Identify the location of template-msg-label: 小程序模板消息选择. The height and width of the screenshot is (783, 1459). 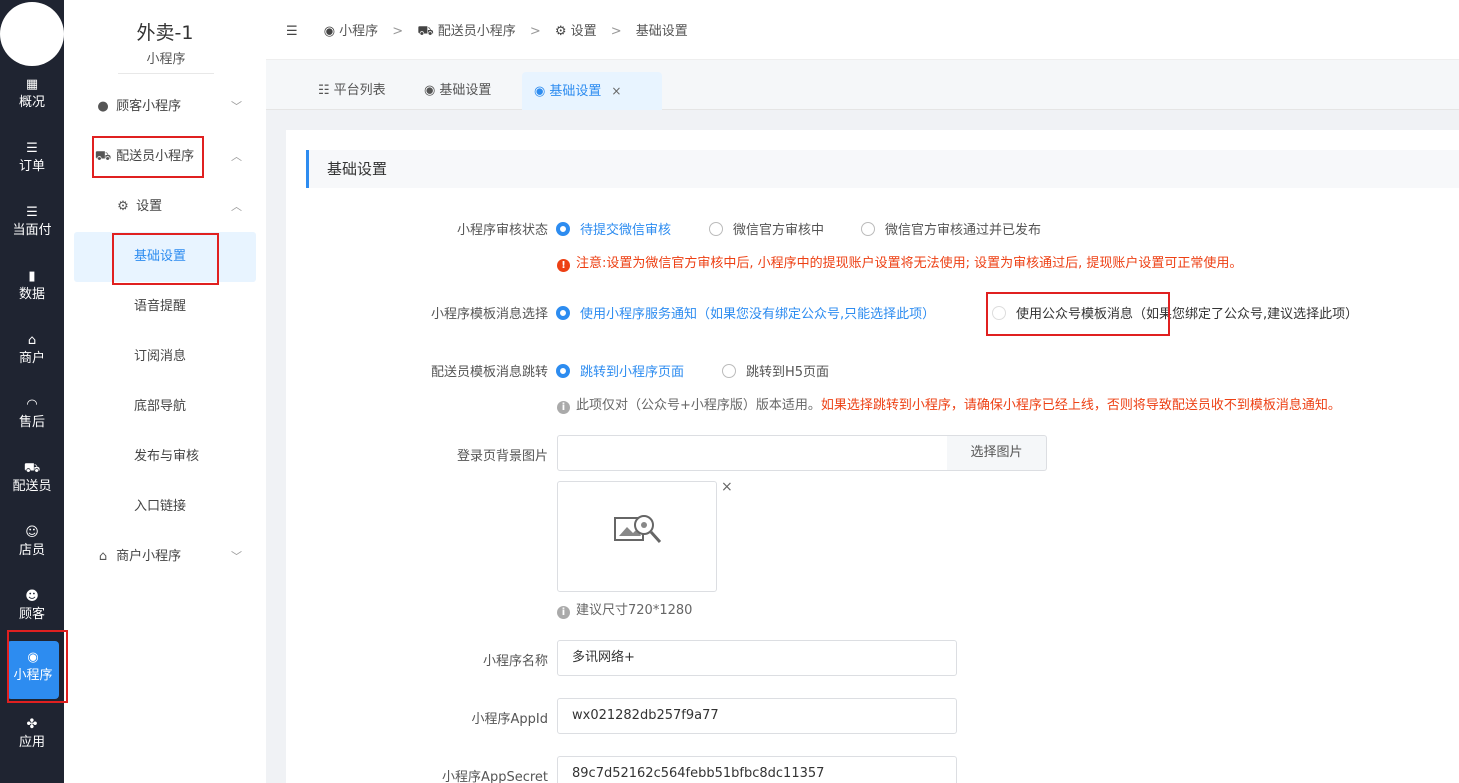
(489, 314).